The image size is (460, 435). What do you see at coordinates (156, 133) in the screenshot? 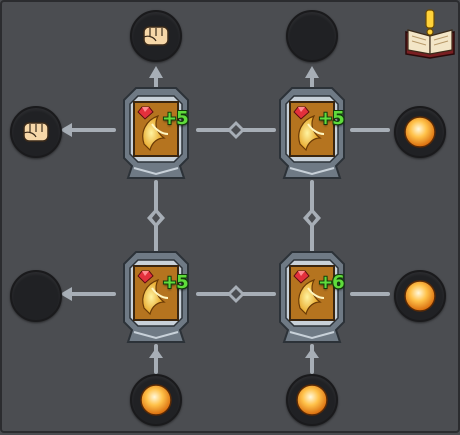
I see `tile-top-left: +5` at bounding box center [156, 133].